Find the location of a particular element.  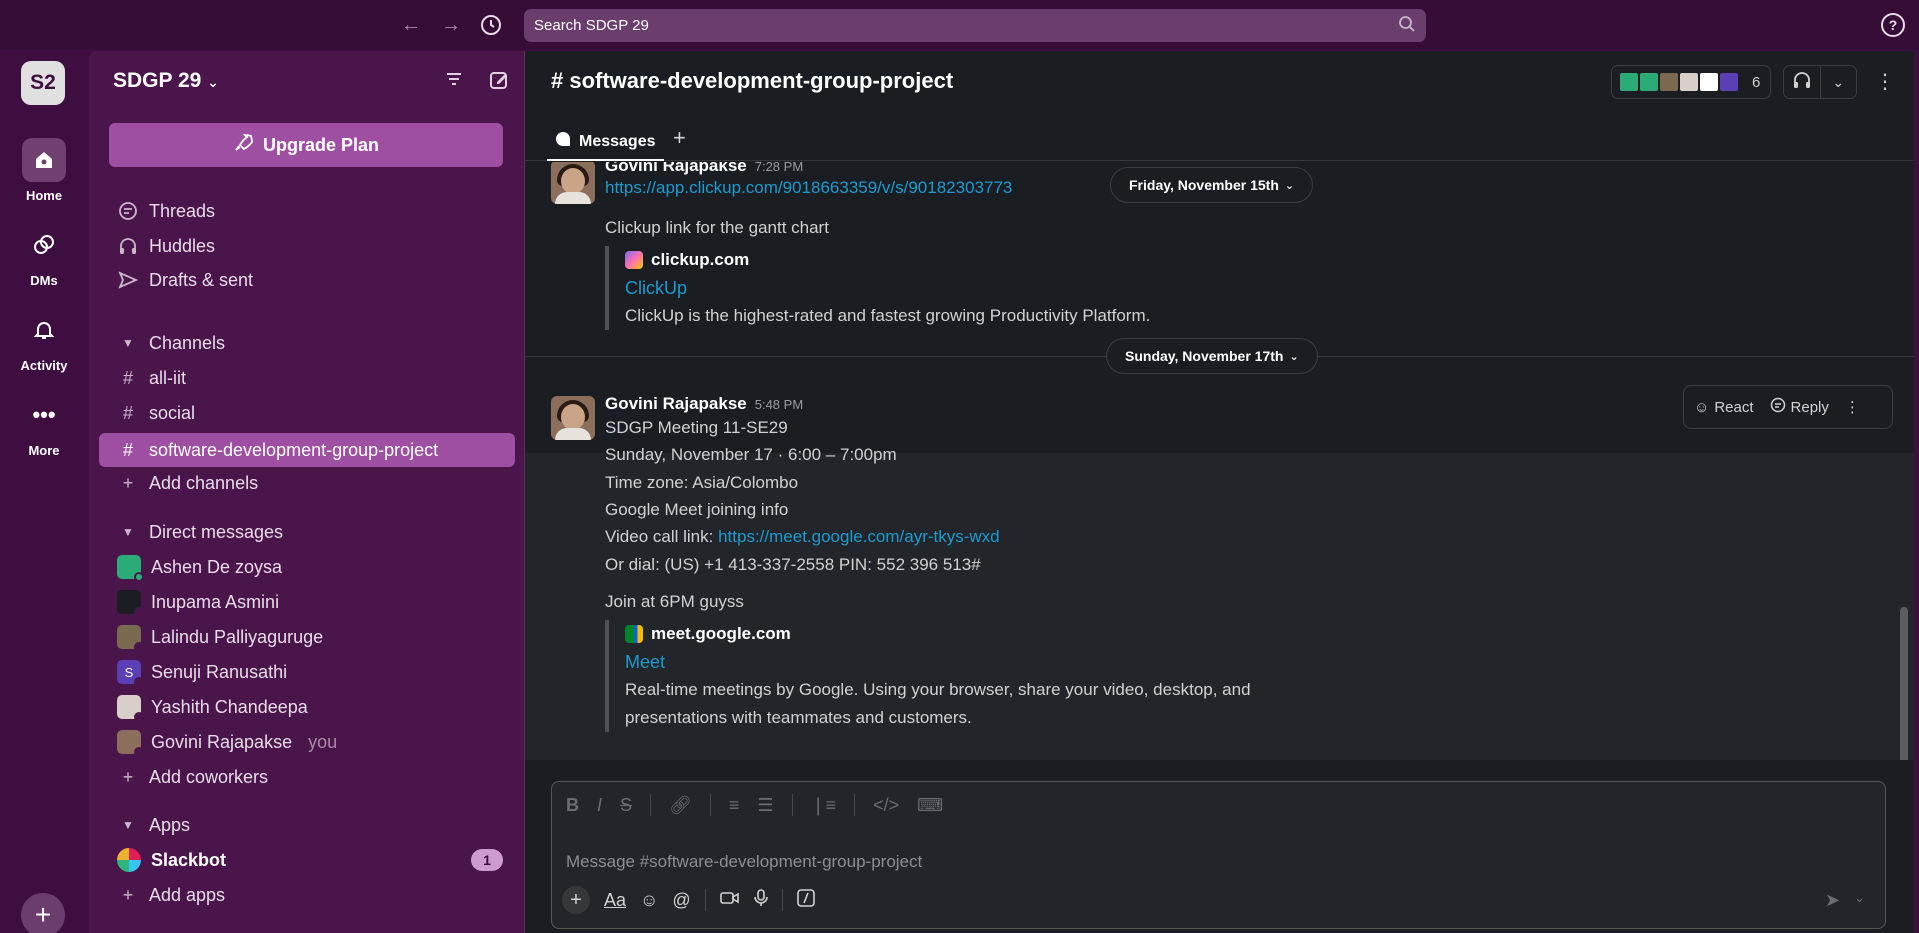

threads-icon is located at coordinates (128, 211).